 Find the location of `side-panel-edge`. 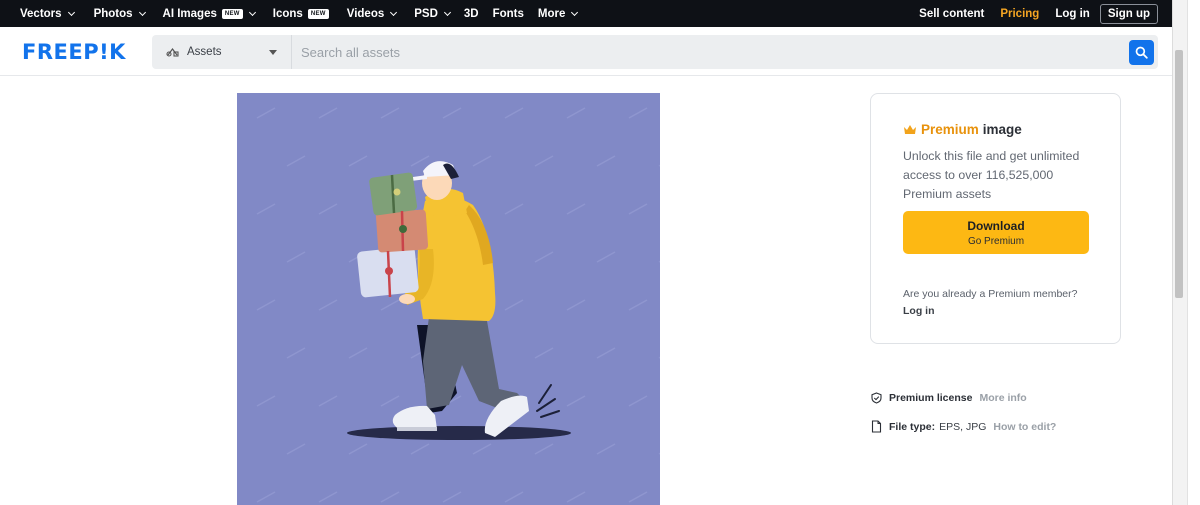

side-panel-edge is located at coordinates (1193, 252).